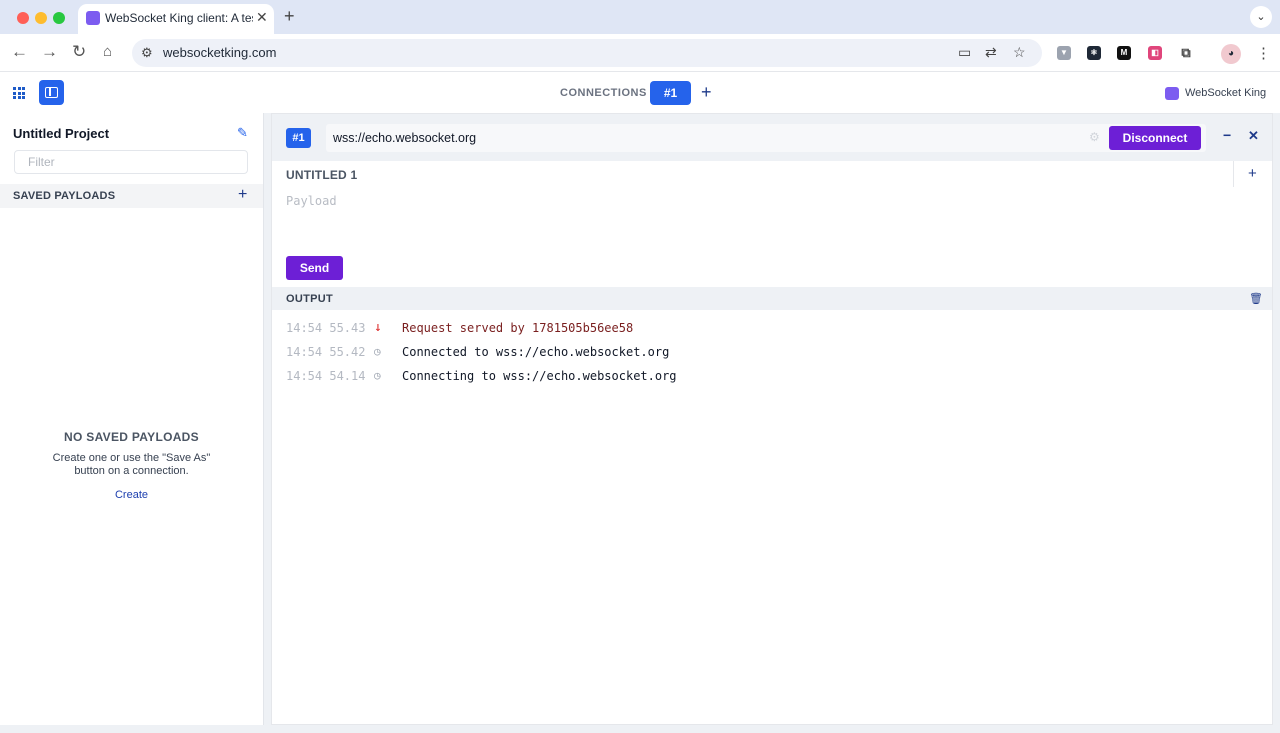  I want to click on site-settings-icon: ⚙, so click(147, 53).